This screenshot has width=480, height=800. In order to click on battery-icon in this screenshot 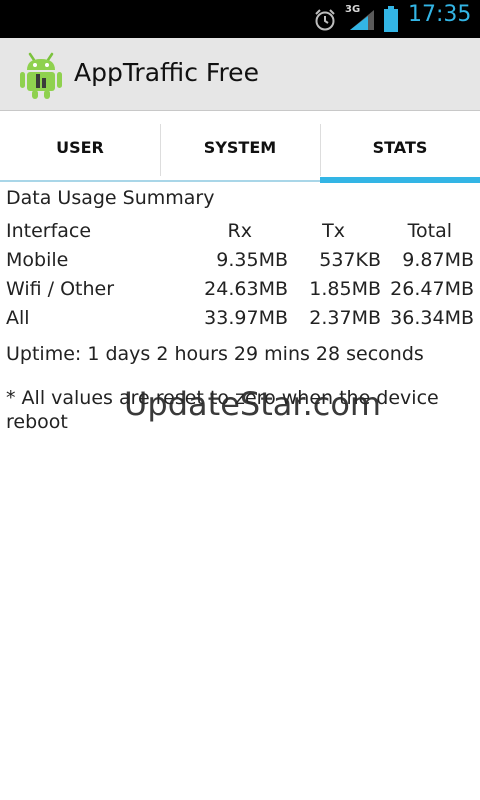, I will do `click(391, 19)`.